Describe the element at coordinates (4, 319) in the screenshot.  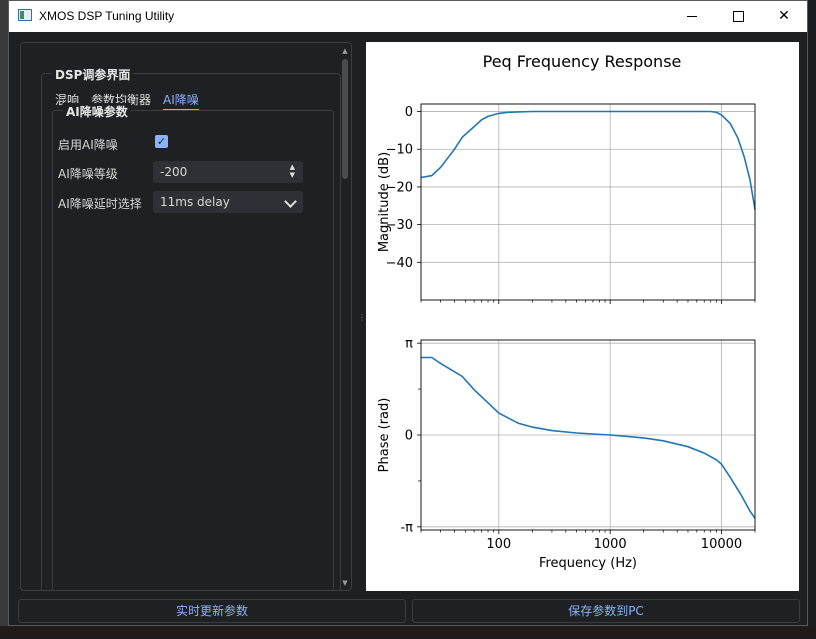
I see `background-desktop` at that location.